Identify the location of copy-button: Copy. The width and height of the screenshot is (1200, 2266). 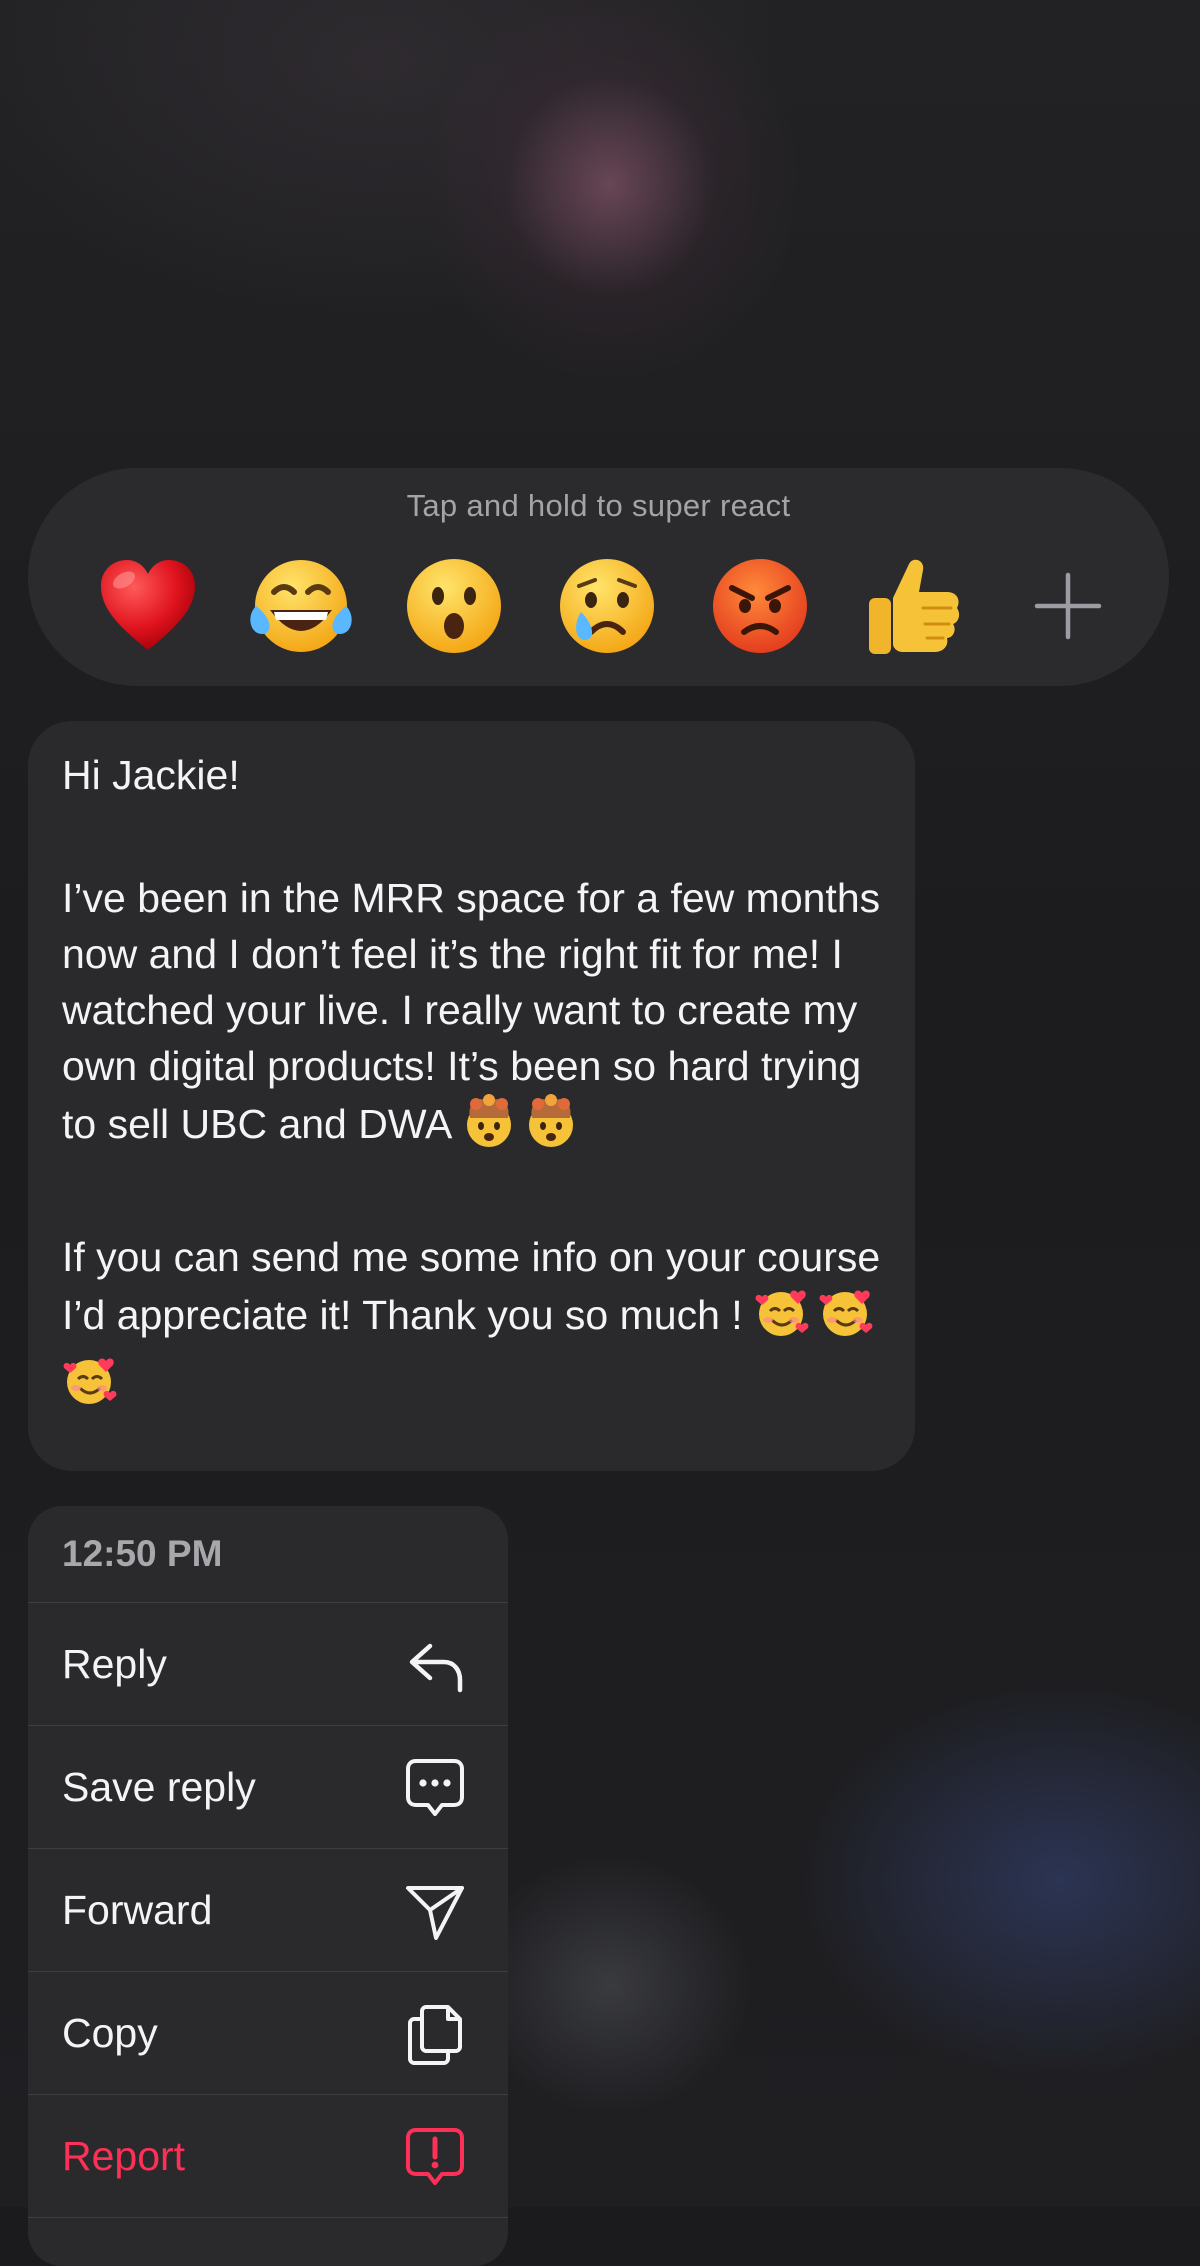
(268, 2033).